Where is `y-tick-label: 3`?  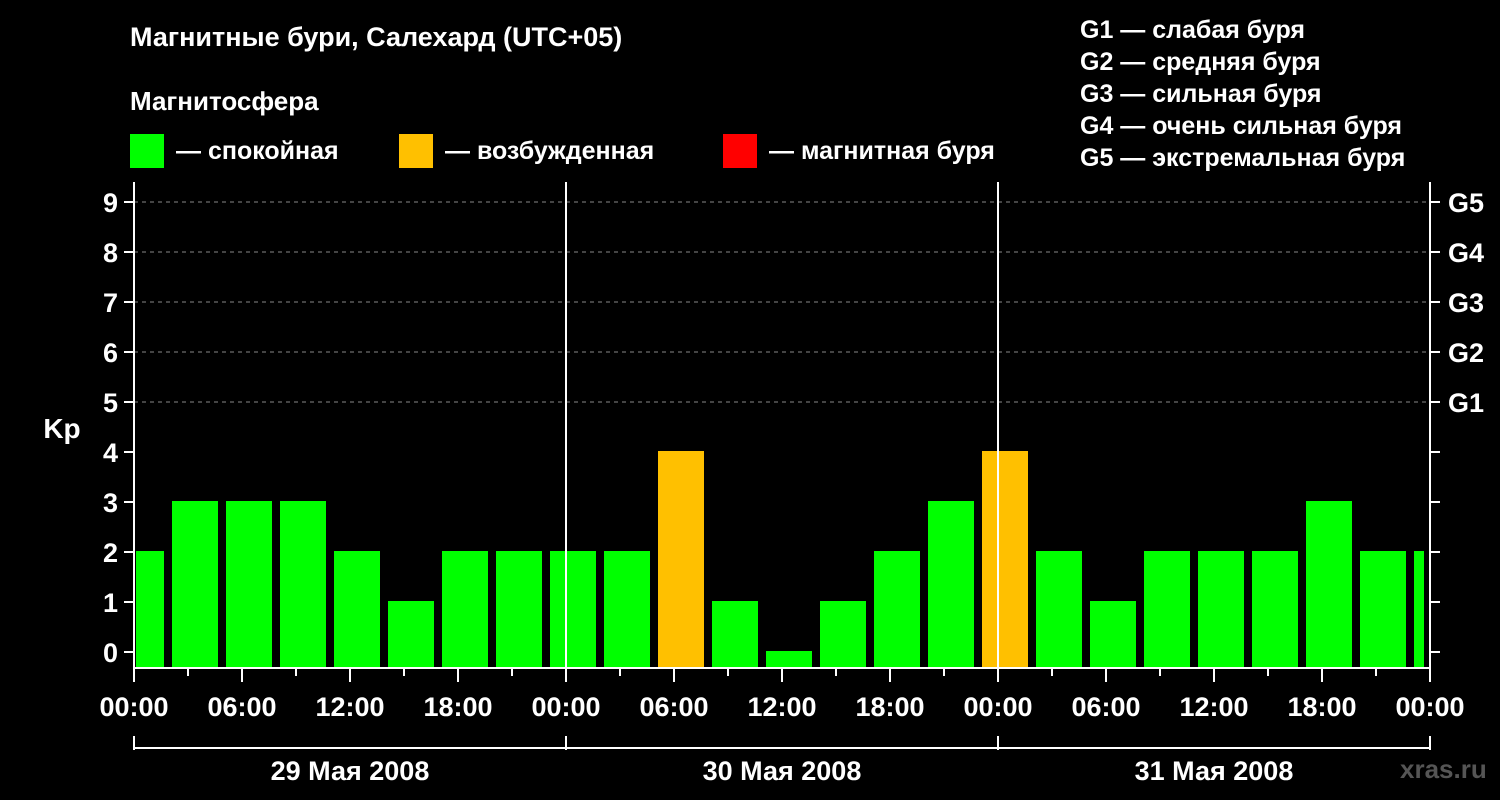 y-tick-label: 3 is located at coordinates (110, 503).